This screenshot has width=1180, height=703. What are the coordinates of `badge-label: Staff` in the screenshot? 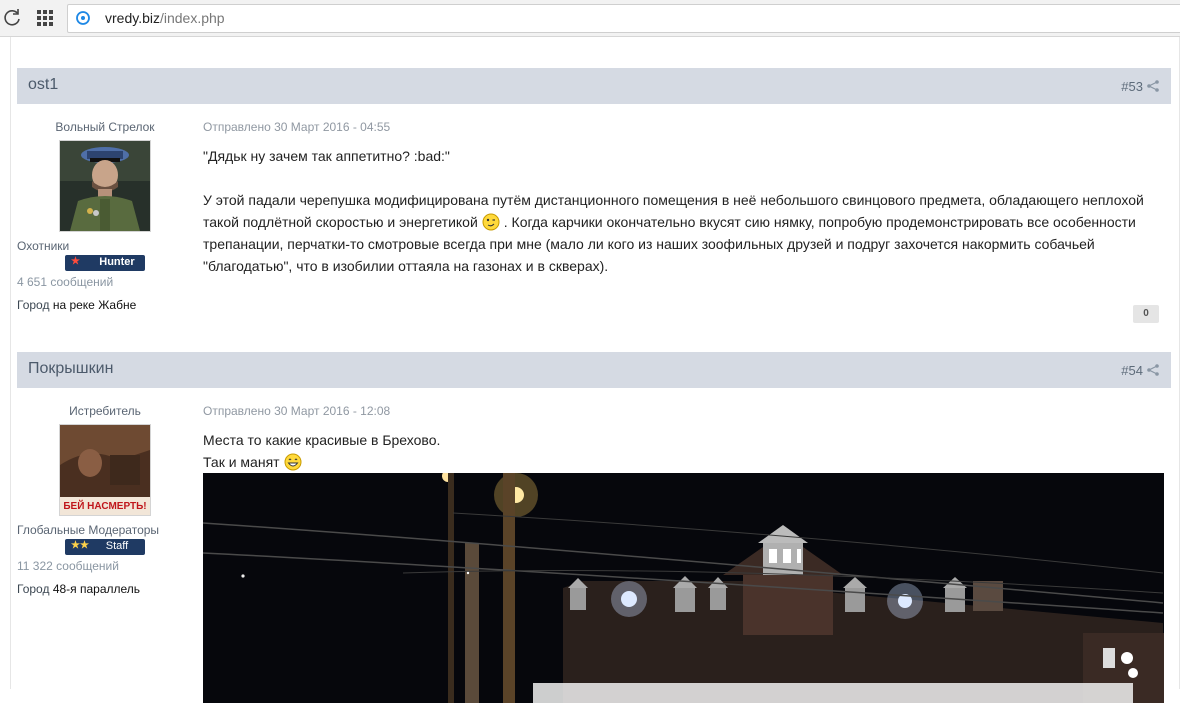 It's located at (117, 546).